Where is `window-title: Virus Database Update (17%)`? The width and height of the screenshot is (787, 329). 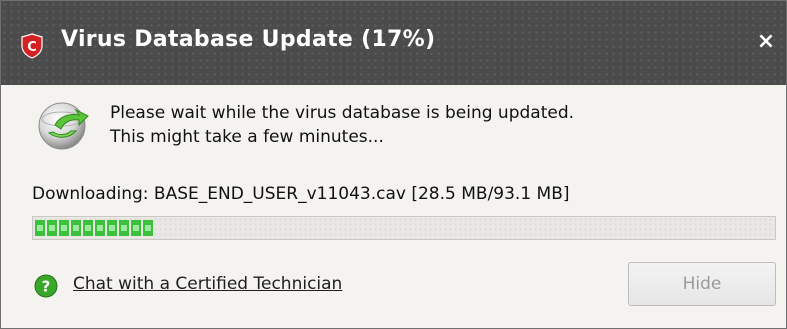
window-title: Virus Database Update (17%) is located at coordinates (248, 39).